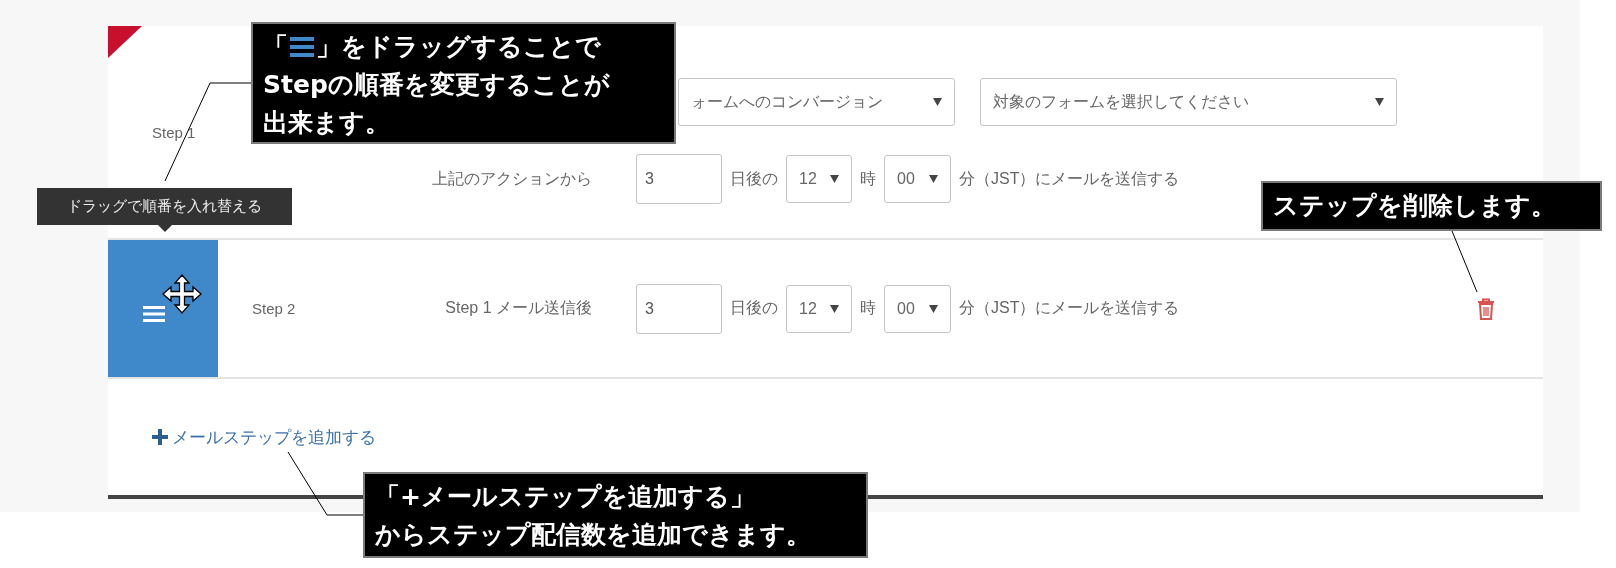  What do you see at coordinates (274, 308) in the screenshot?
I see `step-label: Step 2` at bounding box center [274, 308].